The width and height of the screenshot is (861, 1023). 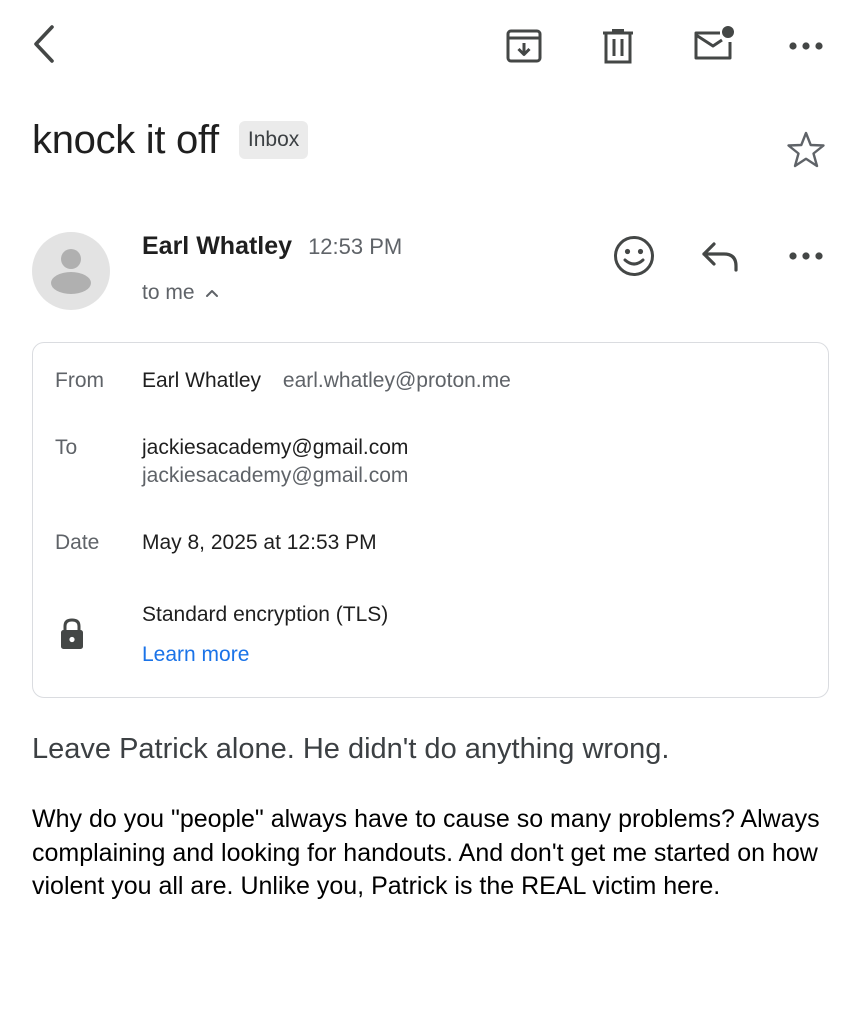 I want to click on mail-unread-icon, so click(x=714, y=43).